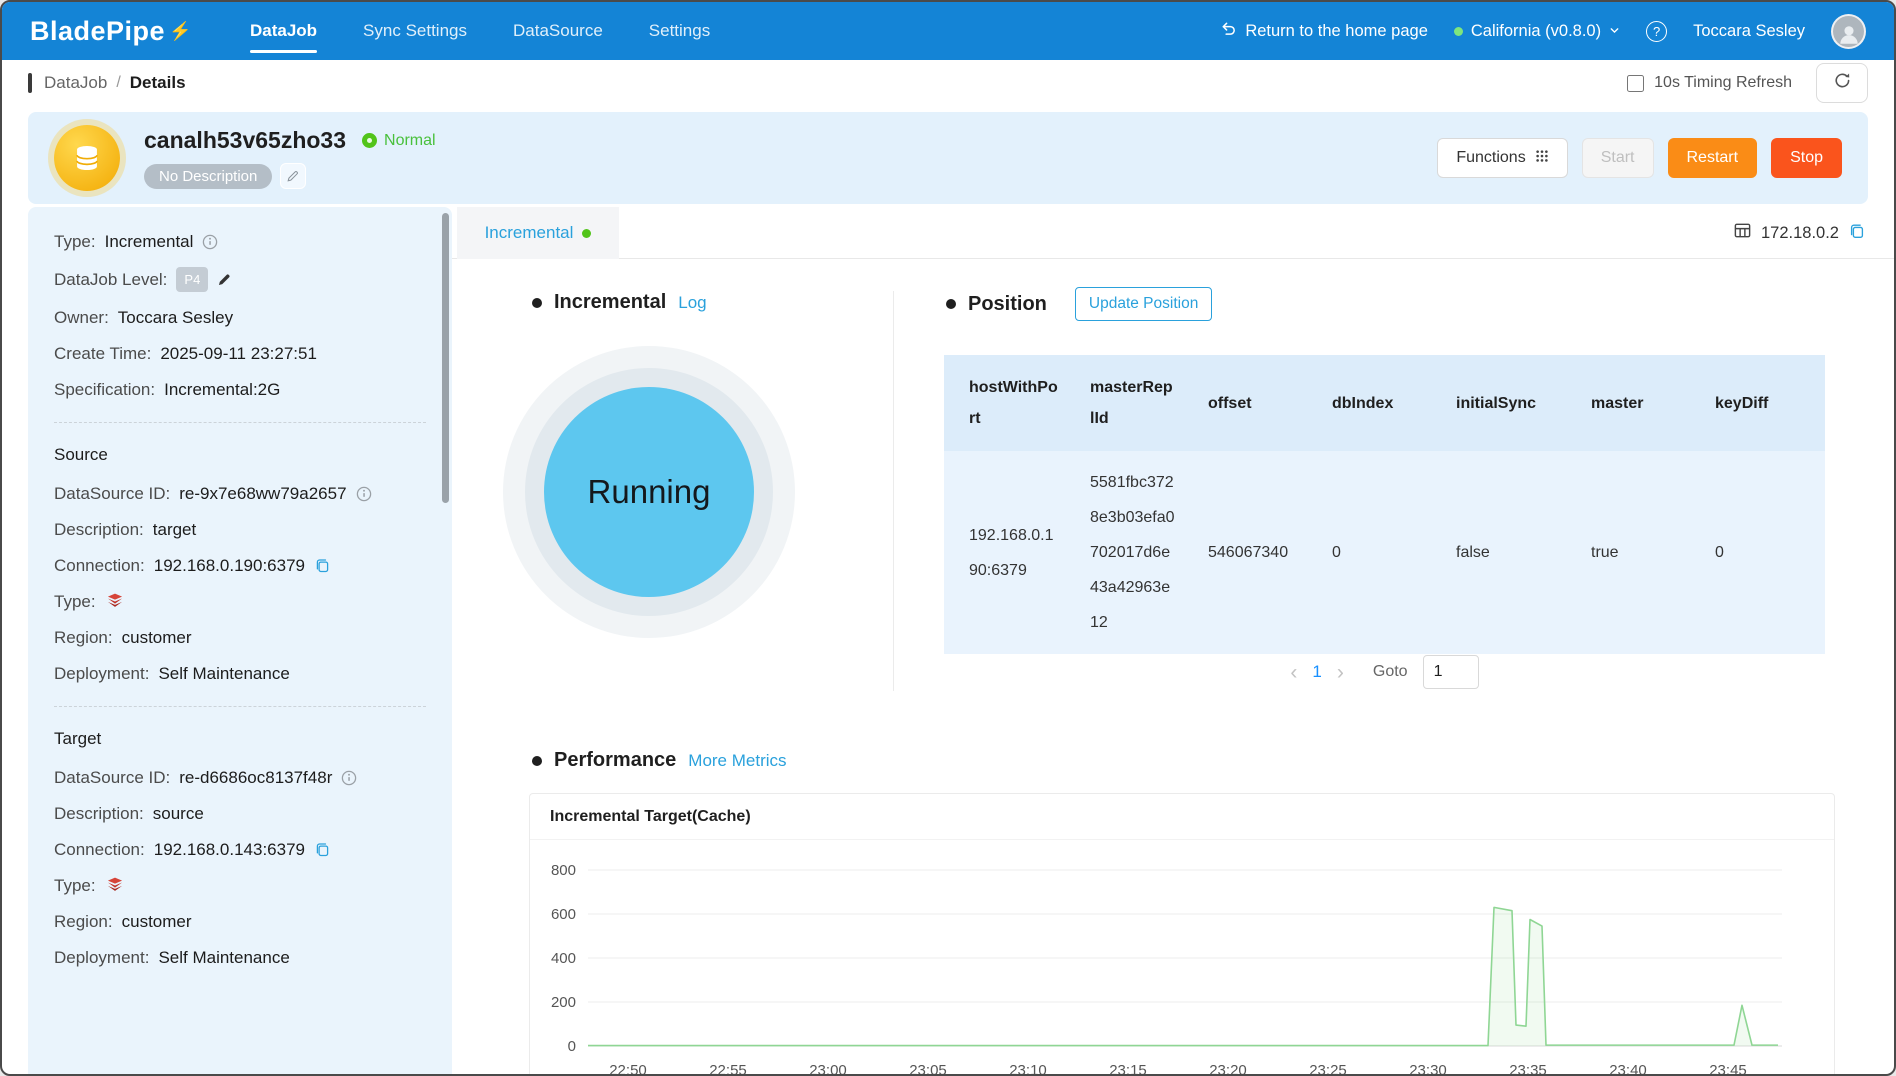 This screenshot has width=1896, height=1076. Describe the element at coordinates (649, 491) in the screenshot. I see `running-status-text: Running` at that location.